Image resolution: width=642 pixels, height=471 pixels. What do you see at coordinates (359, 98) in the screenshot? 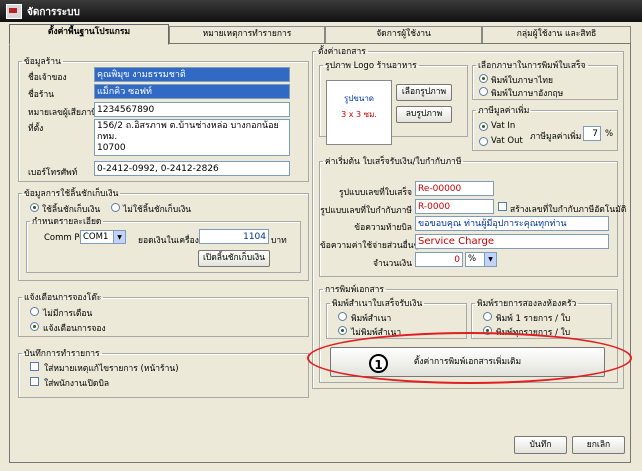
I see `logo-size-line1: รูปขนาด` at bounding box center [359, 98].